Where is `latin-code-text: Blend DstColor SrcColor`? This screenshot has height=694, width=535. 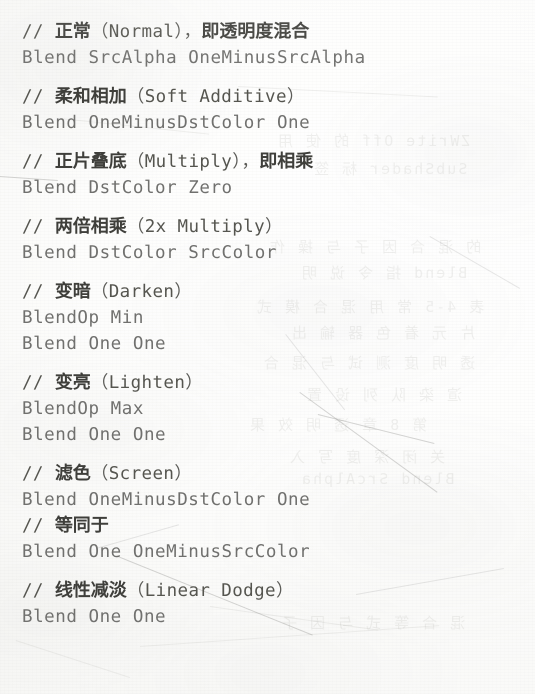 latin-code-text: Blend DstColor SrcColor is located at coordinates (149, 253).